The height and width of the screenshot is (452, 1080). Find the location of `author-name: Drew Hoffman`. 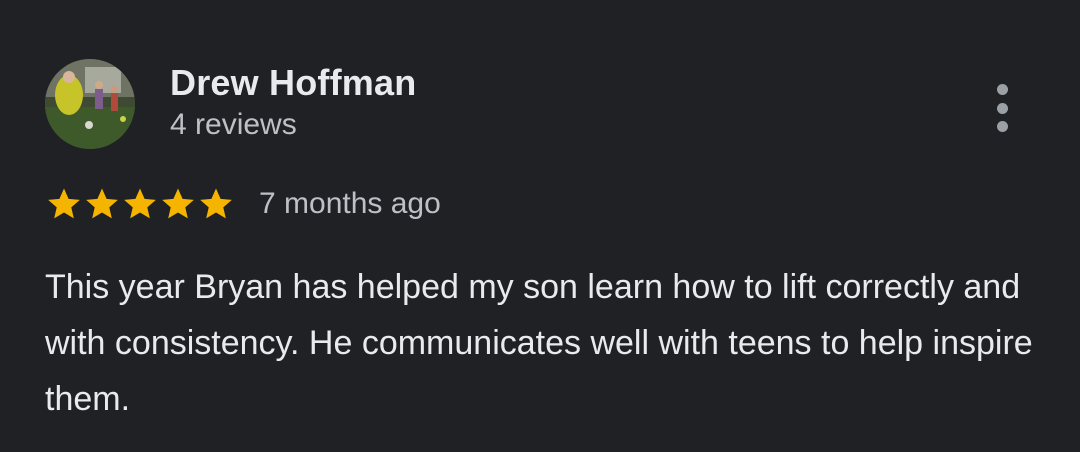

author-name: Drew Hoffman is located at coordinates (293, 83).